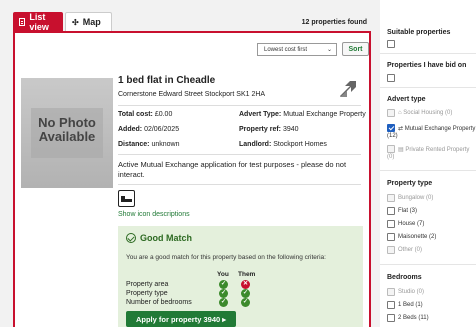 Image resolution: width=476 pixels, height=327 pixels. What do you see at coordinates (302, 114) in the screenshot?
I see `advert-type: Advert Type: Mutual Exchange Property` at bounding box center [302, 114].